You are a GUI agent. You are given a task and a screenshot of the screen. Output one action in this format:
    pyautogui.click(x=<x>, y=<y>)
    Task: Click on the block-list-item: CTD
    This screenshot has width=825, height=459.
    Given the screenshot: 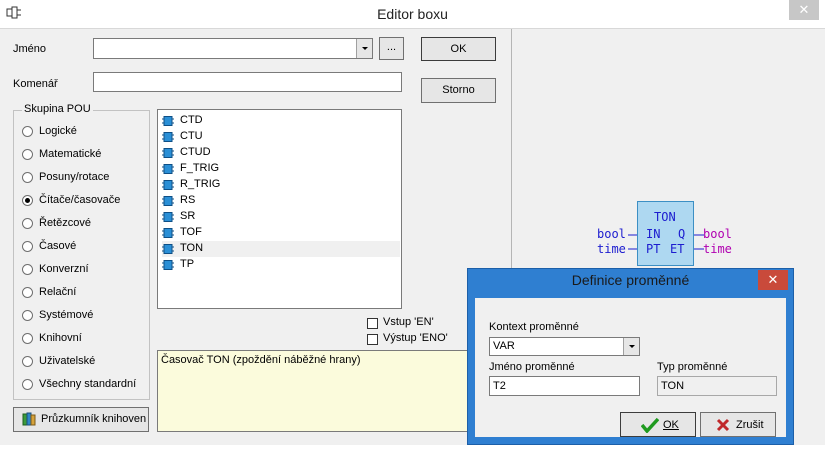 What is the action you would take?
    pyautogui.click(x=281, y=121)
    